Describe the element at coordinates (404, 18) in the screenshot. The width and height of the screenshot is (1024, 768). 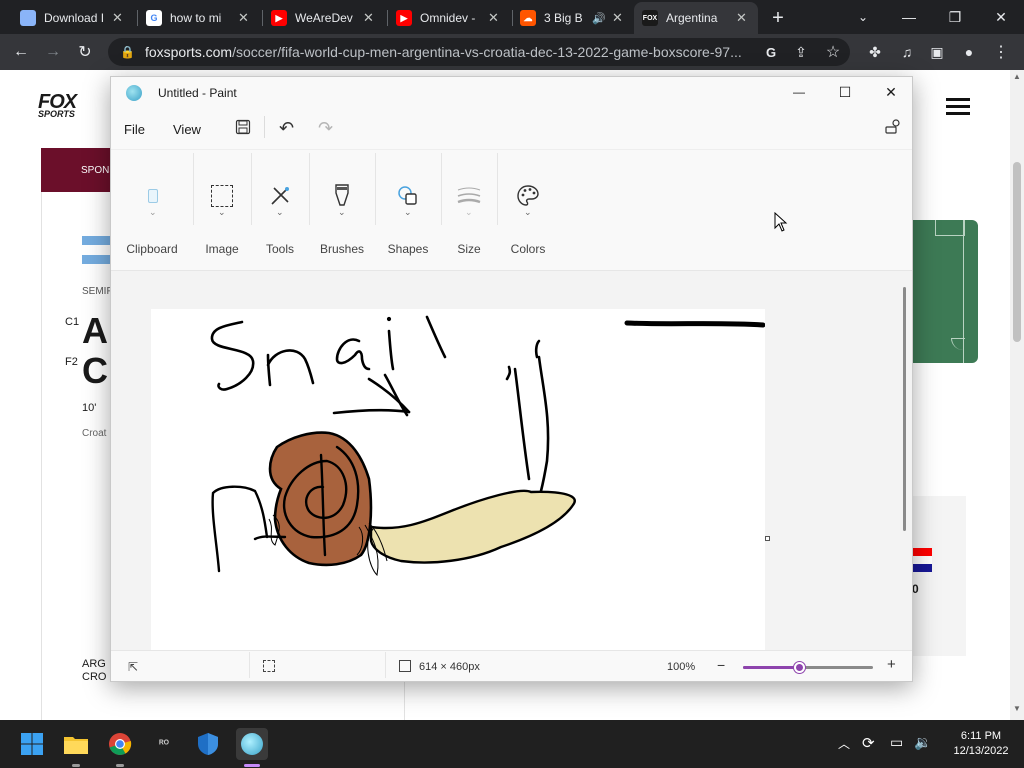
I see `youtube-icon: ▶` at that location.